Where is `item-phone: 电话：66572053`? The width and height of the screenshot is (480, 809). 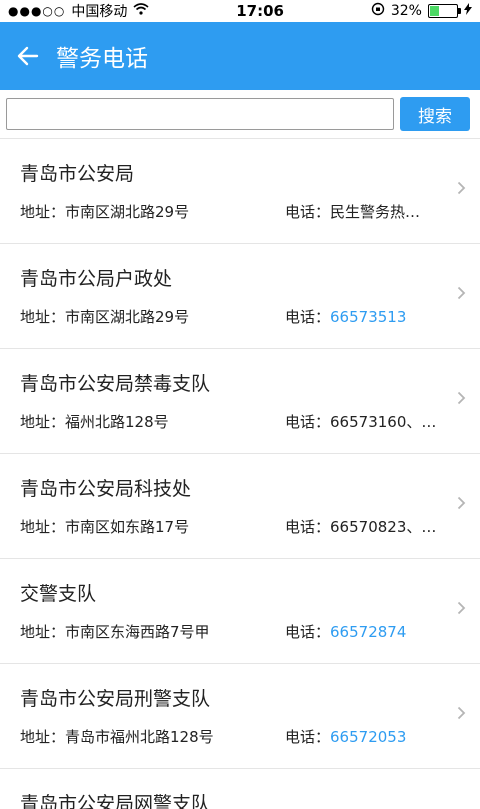
item-phone: 电话：66572053 is located at coordinates (365, 736).